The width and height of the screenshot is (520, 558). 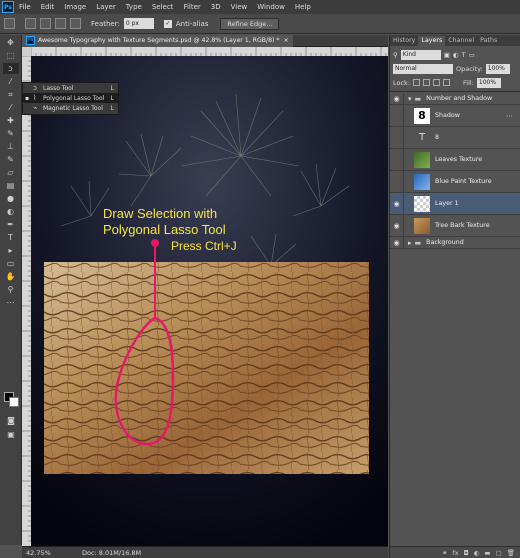 I want to click on healing-brush-tool-icon: ✚, so click(x=11, y=120).